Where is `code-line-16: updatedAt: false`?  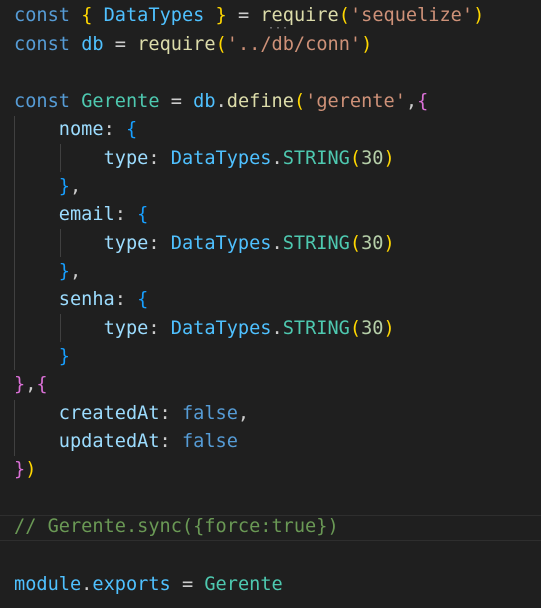
code-line-16: updatedAt: false is located at coordinates (126, 442).